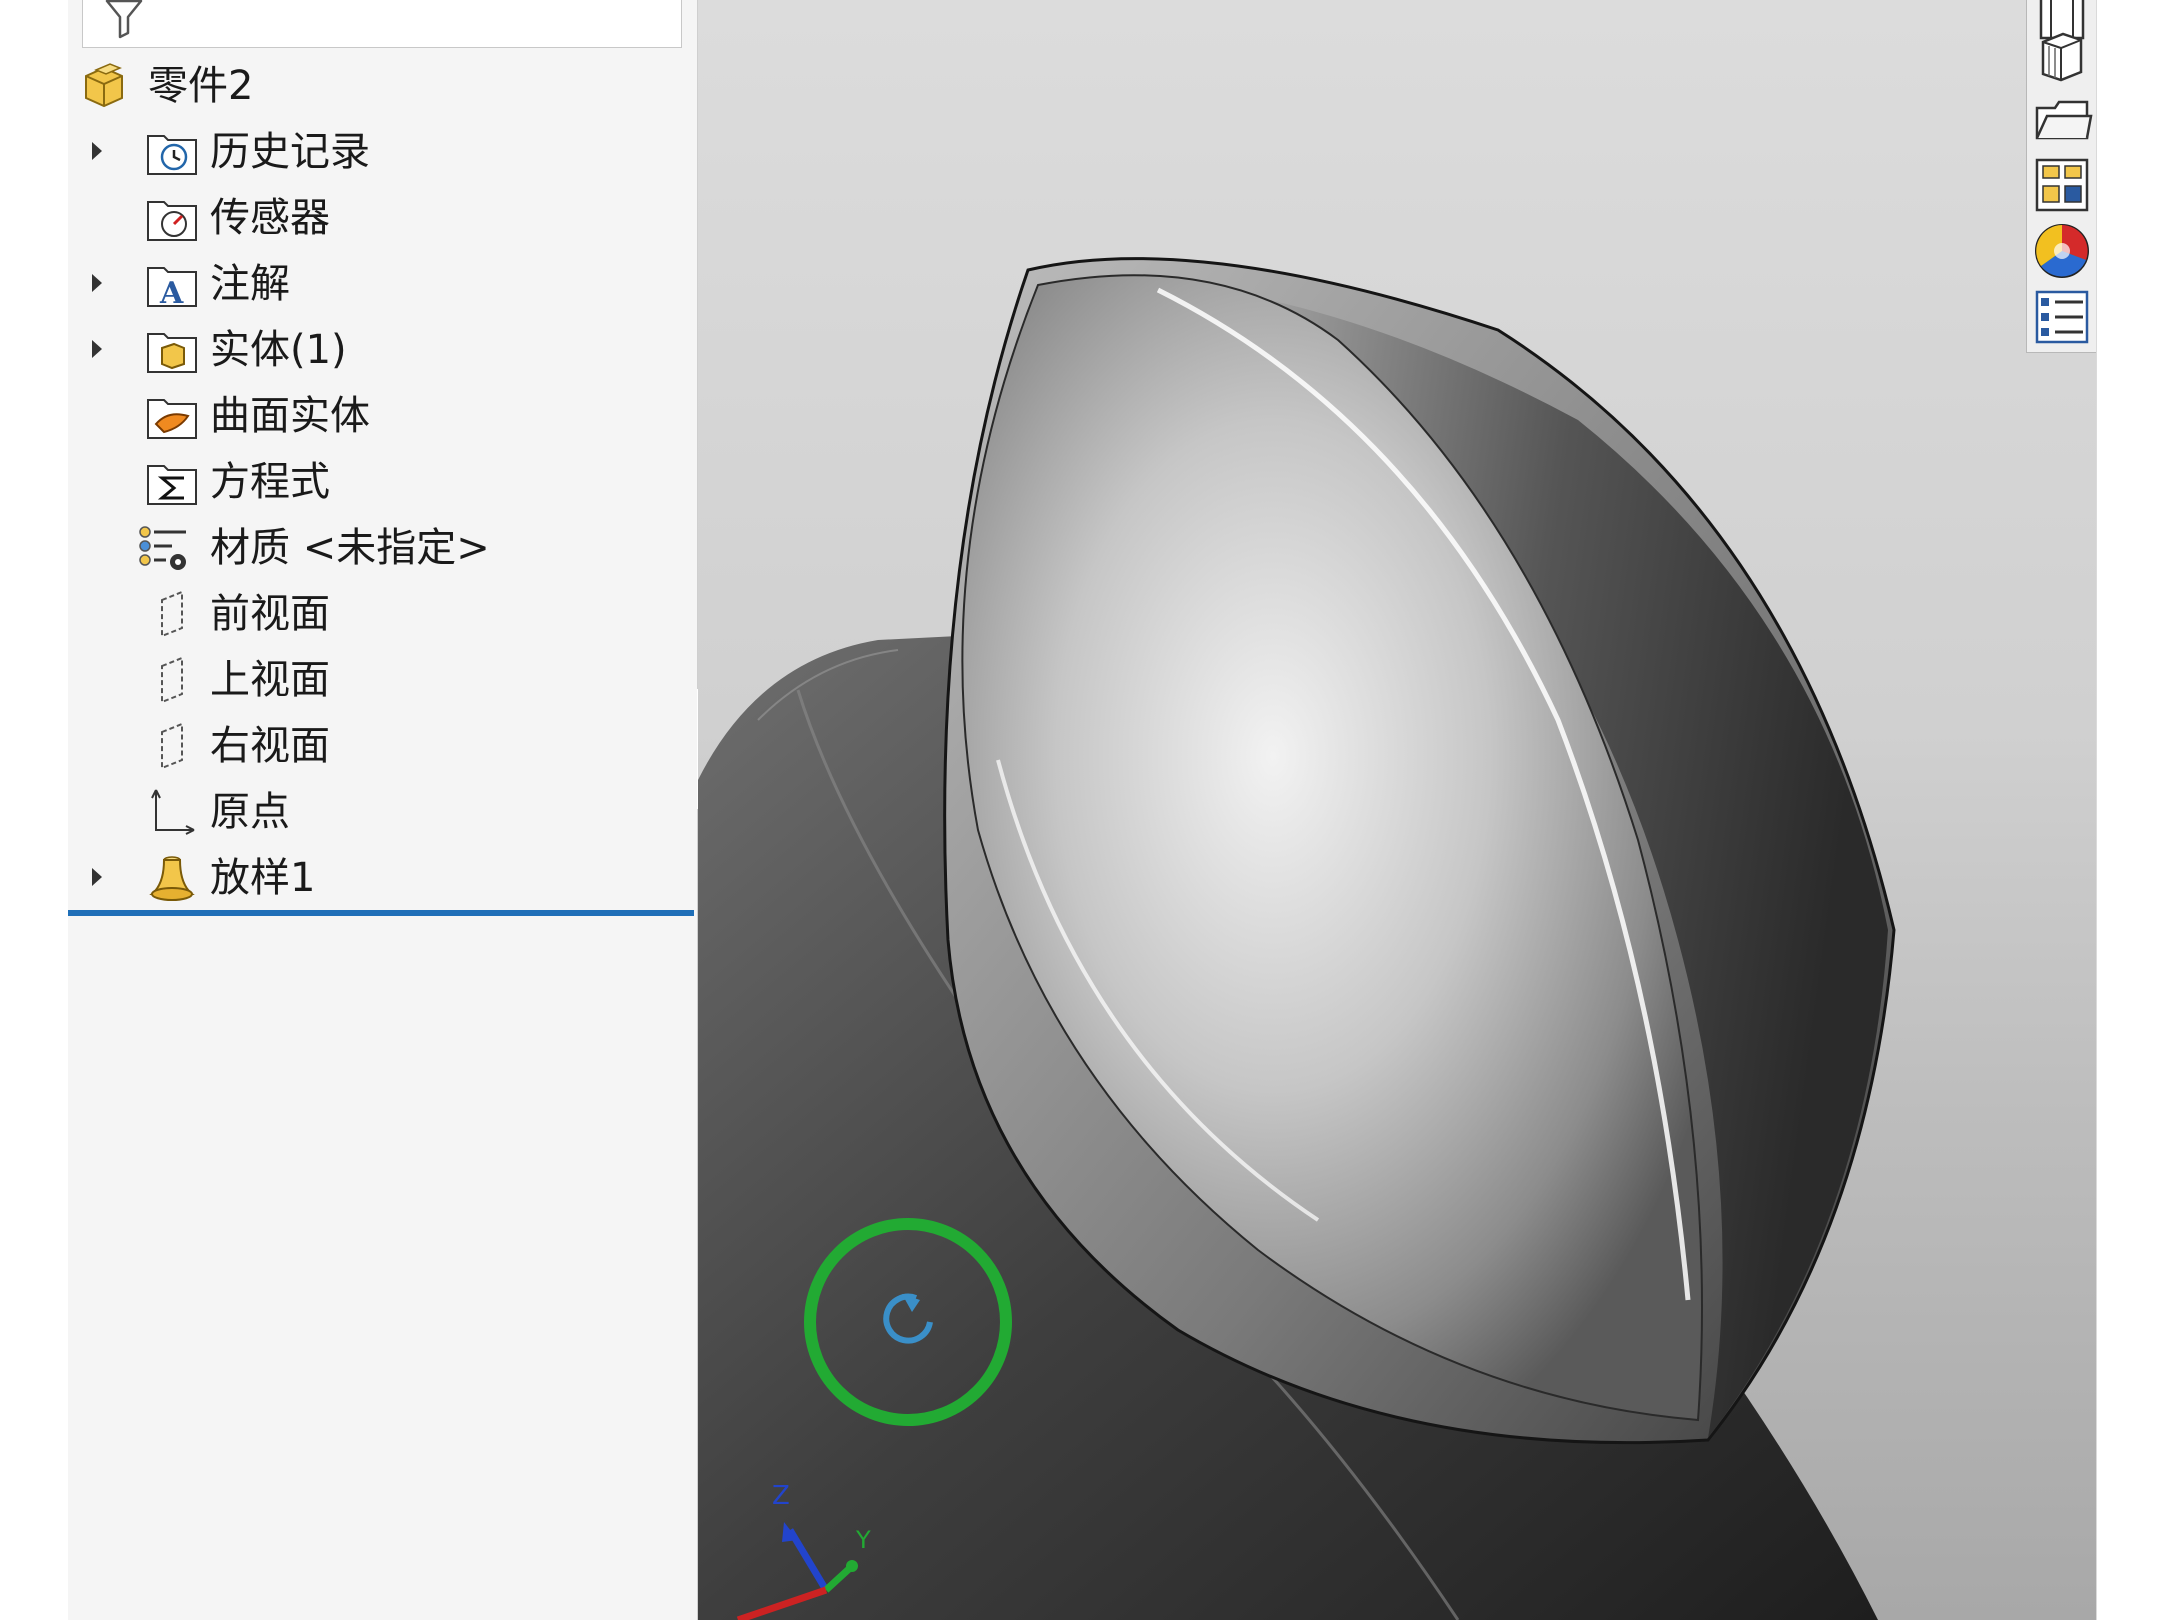 This screenshot has width=2164, height=1620. I want to click on tree-item-label: 实体(1), so click(278, 350).